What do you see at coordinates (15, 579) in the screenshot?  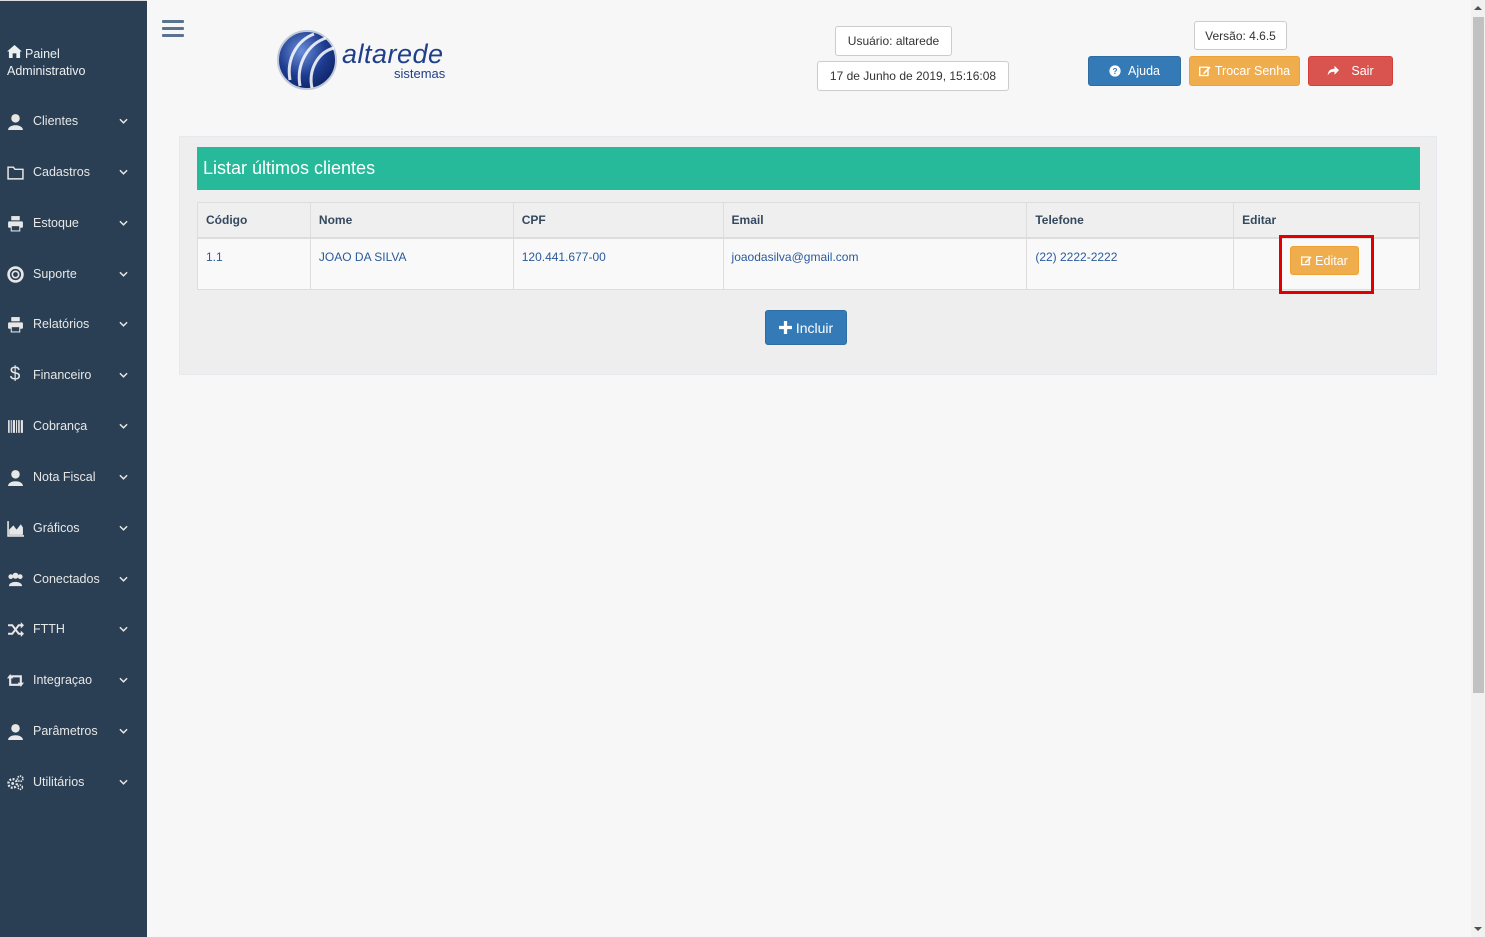 I see `users-icon` at bounding box center [15, 579].